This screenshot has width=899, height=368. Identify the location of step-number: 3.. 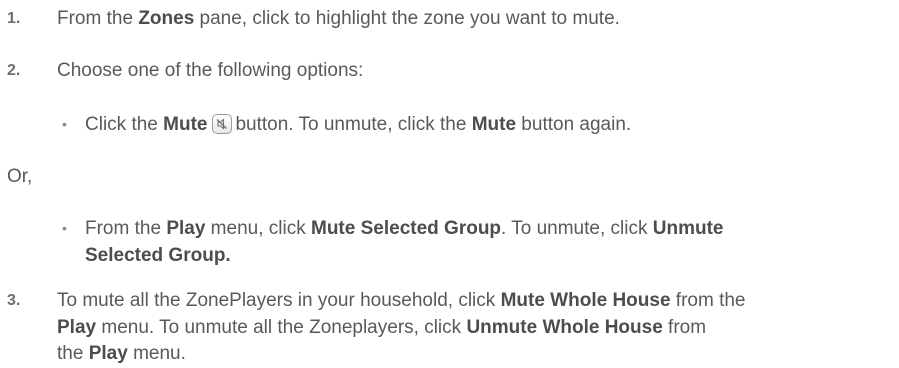
(14, 300).